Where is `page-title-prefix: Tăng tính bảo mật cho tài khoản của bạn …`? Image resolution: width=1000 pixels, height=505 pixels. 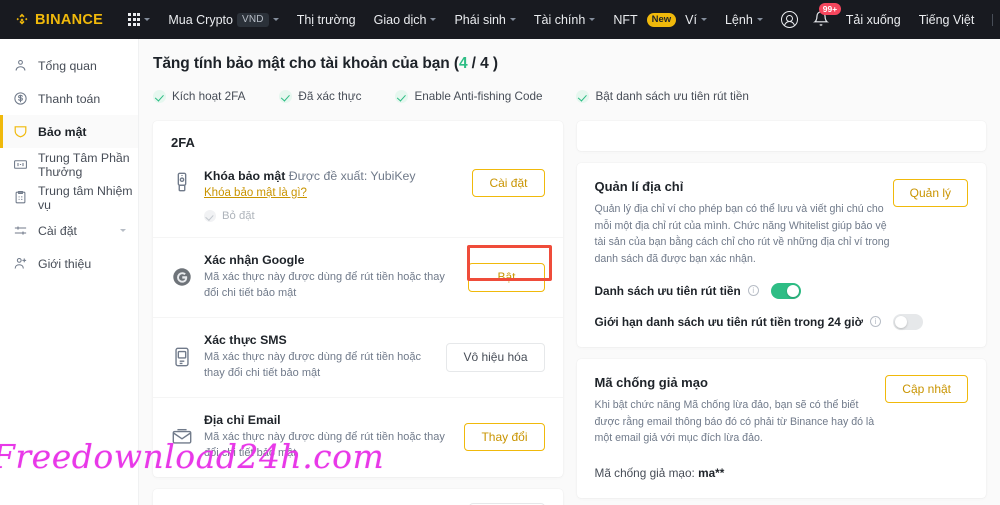
page-title-prefix: Tăng tính bảo mật cho tài khoản của bạn … is located at coordinates (306, 63).